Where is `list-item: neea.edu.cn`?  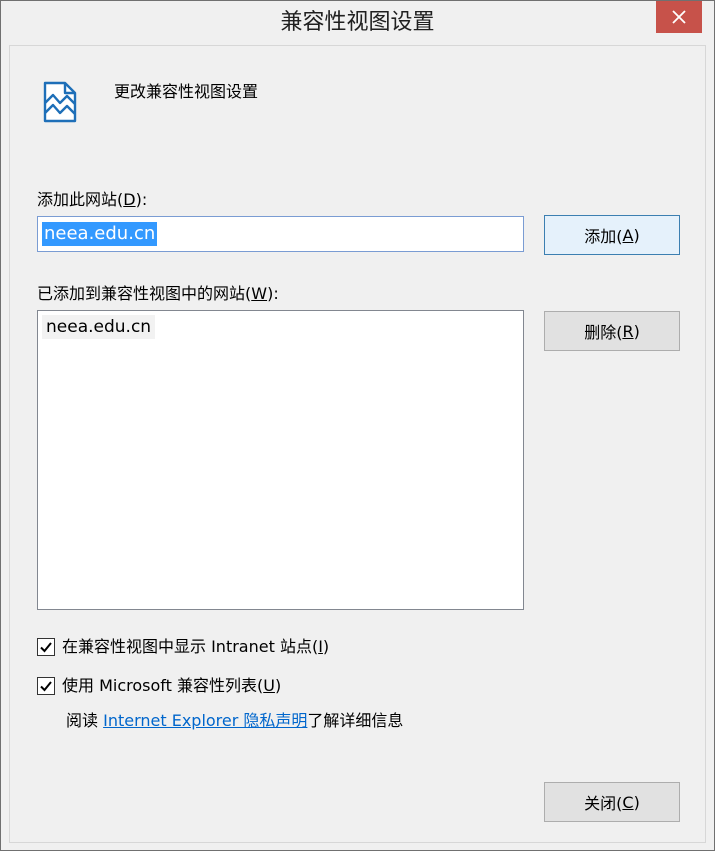
list-item: neea.edu.cn is located at coordinates (99, 327).